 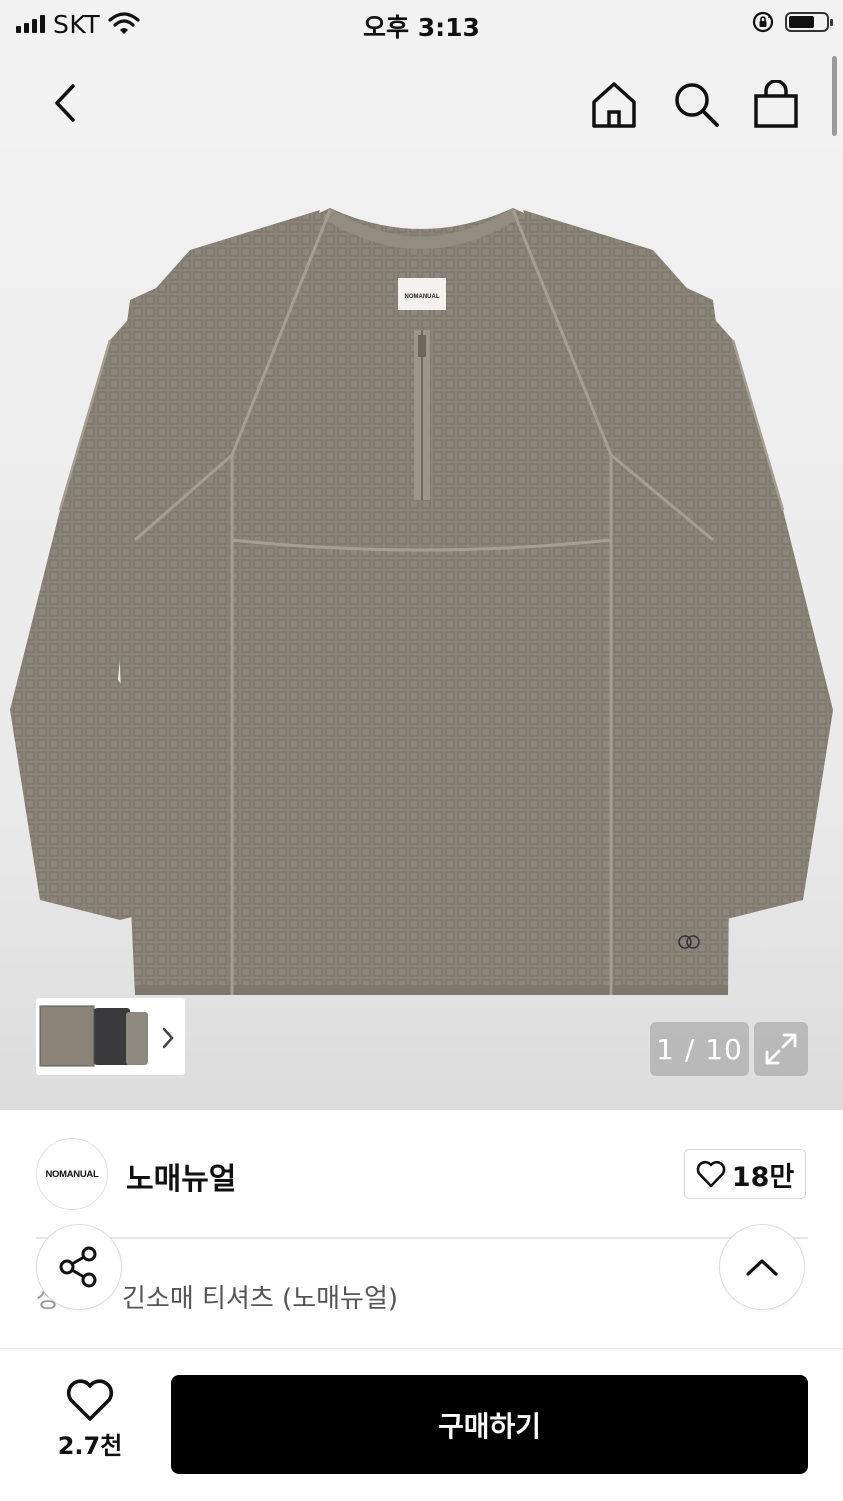 I want to click on breadcrumb-category: 긴소매 티셔츠 (노매뉴얼), so click(x=260, y=1299).